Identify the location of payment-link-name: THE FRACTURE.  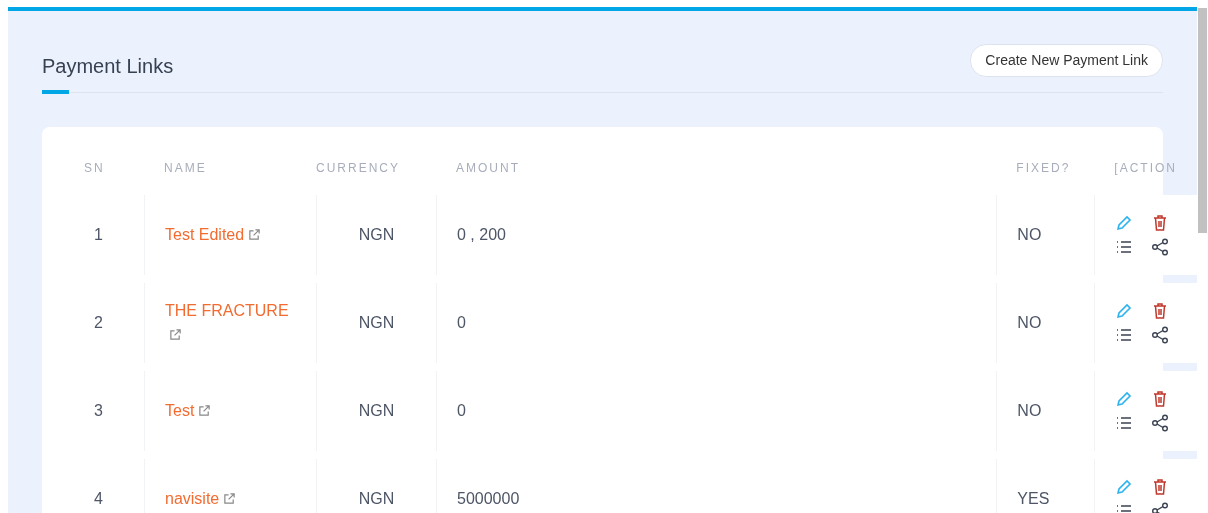
(227, 310).